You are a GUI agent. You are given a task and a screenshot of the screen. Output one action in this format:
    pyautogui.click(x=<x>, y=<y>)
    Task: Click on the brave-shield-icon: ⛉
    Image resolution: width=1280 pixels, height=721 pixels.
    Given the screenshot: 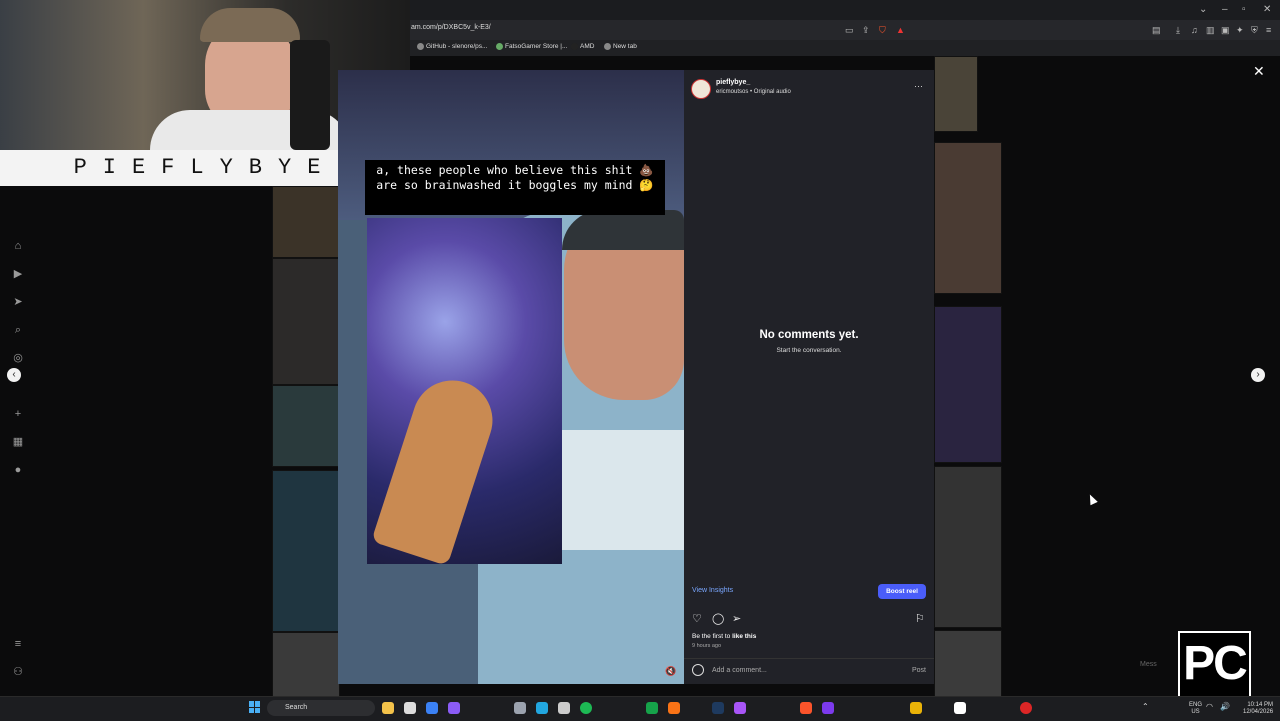 What is the action you would take?
    pyautogui.click(x=882, y=30)
    